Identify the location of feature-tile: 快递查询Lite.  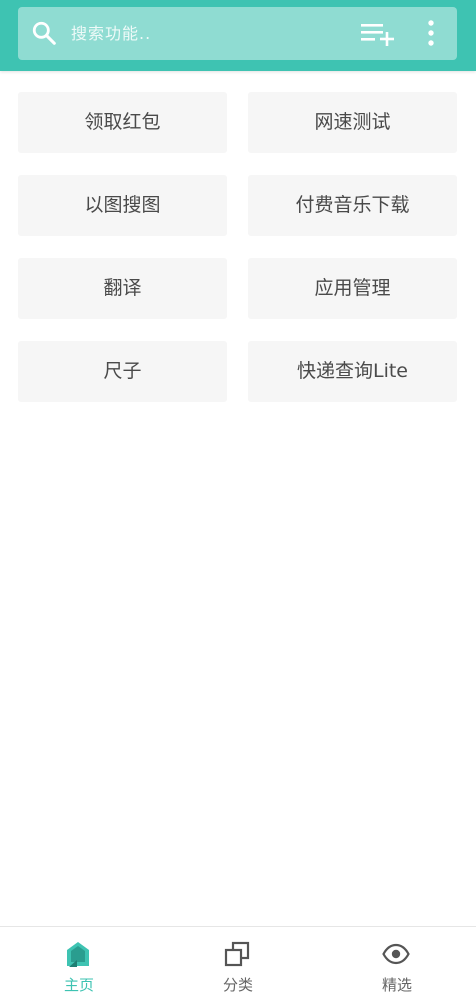
(352, 371).